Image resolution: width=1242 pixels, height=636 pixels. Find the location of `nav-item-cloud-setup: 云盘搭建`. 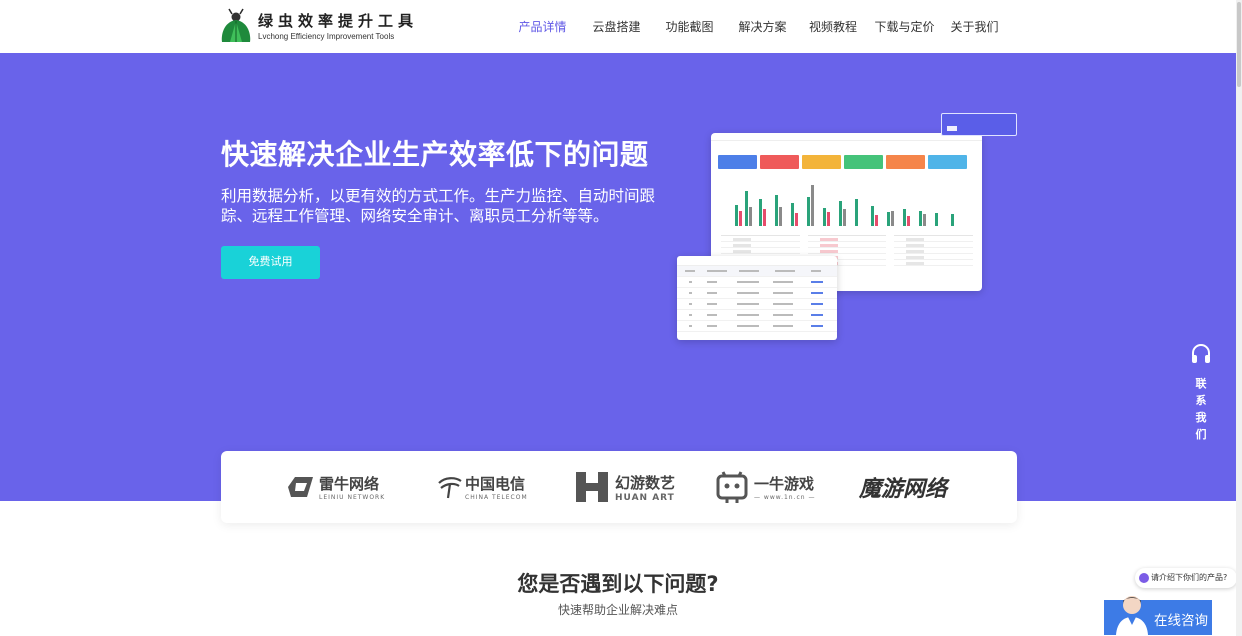

nav-item-cloud-setup: 云盘搭建 is located at coordinates (616, 26).